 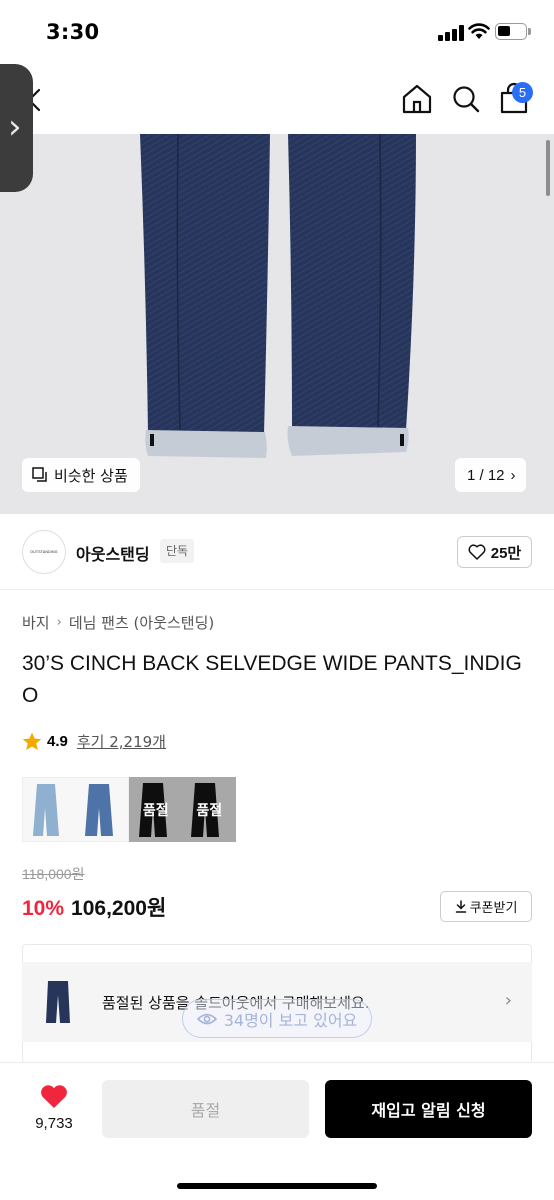 I want to click on rating-value: 4.9, so click(x=57, y=741).